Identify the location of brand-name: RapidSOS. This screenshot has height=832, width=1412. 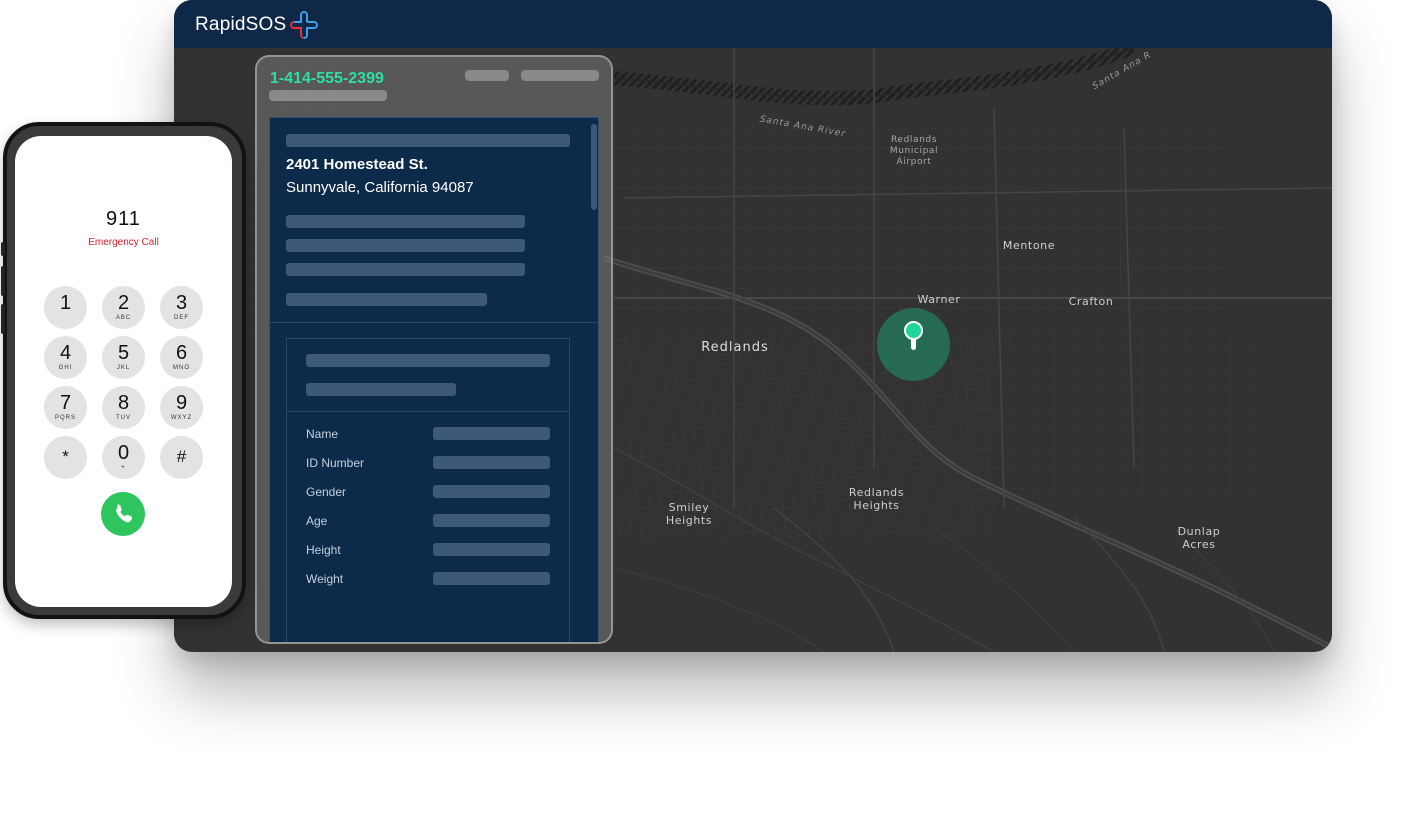
(240, 25).